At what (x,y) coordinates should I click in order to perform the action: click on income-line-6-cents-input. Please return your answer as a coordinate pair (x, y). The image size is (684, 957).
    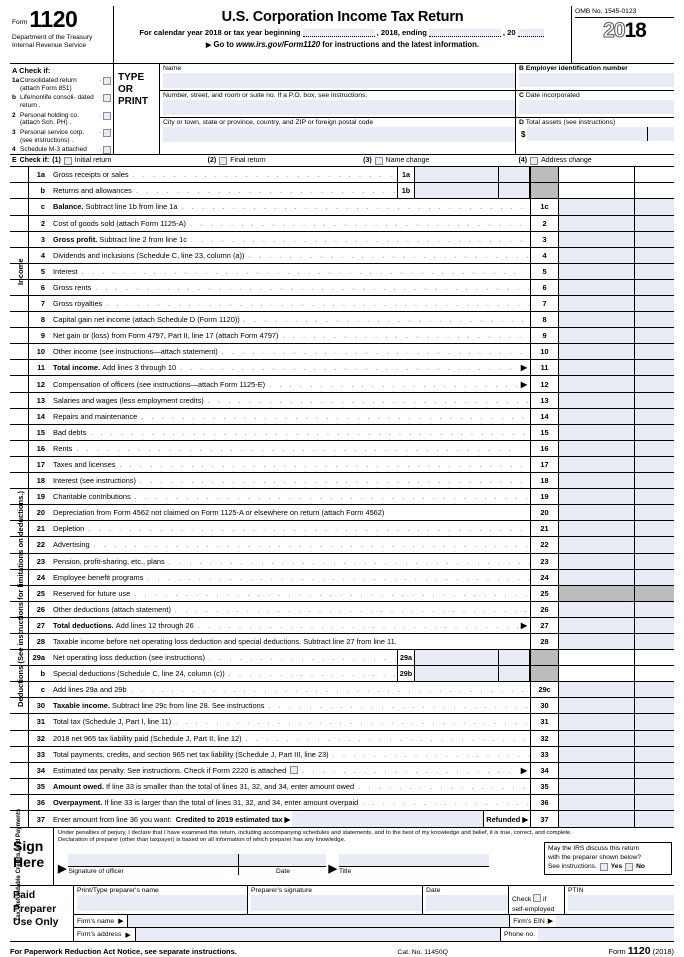
    Looking at the image, I should click on (654, 287).